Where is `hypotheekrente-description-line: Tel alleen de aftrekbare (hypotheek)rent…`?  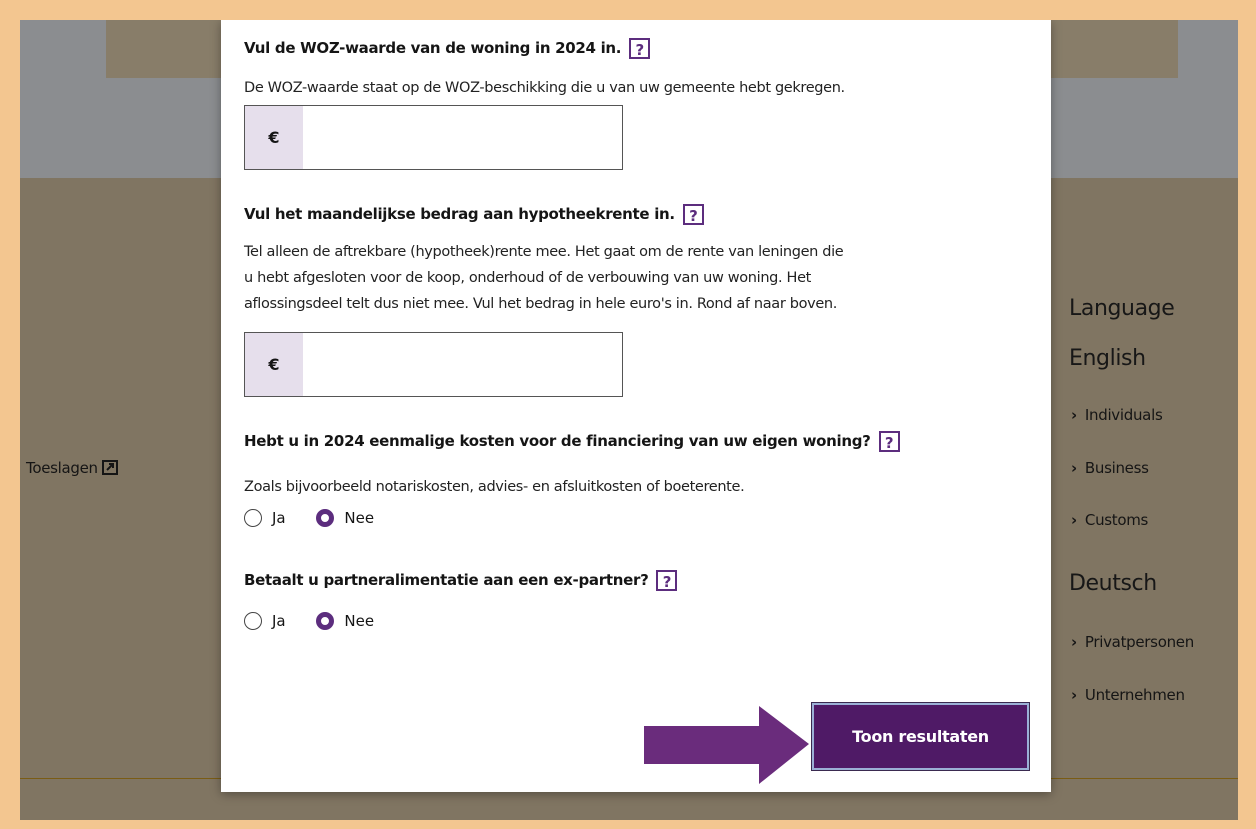
hypotheekrente-description-line: Tel alleen de aftrekbare (hypotheek)rent… is located at coordinates (544, 252).